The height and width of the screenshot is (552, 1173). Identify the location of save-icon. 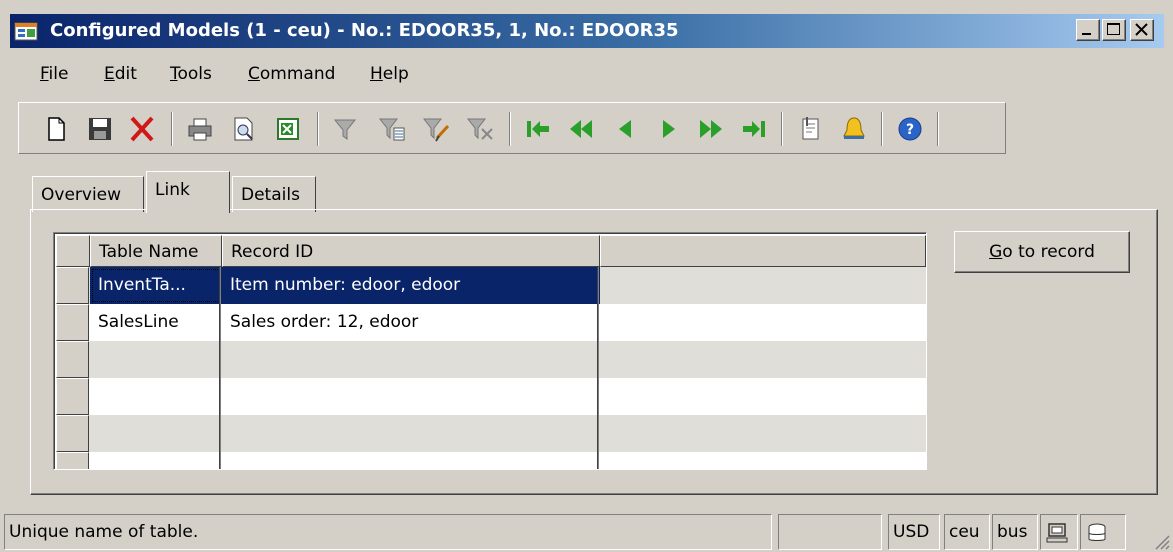
(100, 129).